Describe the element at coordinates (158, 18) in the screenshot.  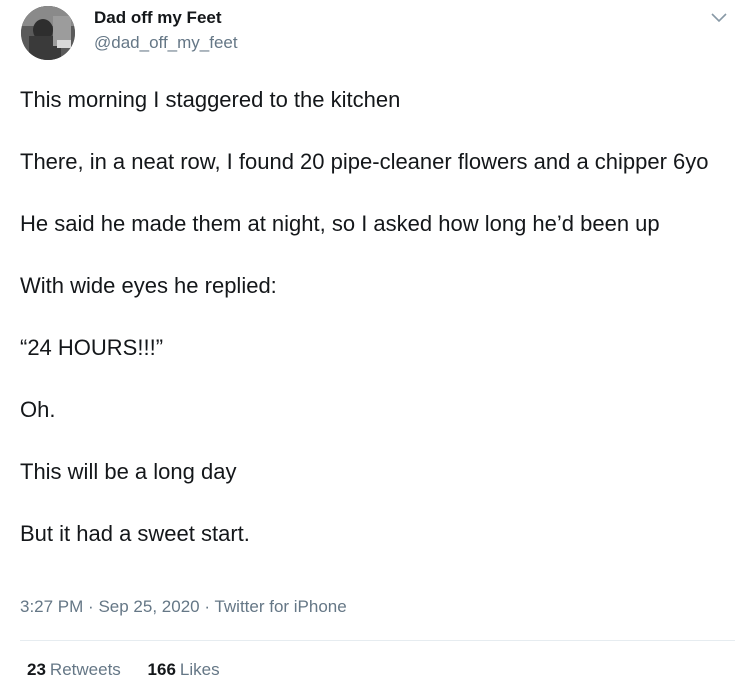
I see `author-display-name: Dad off my Feet` at that location.